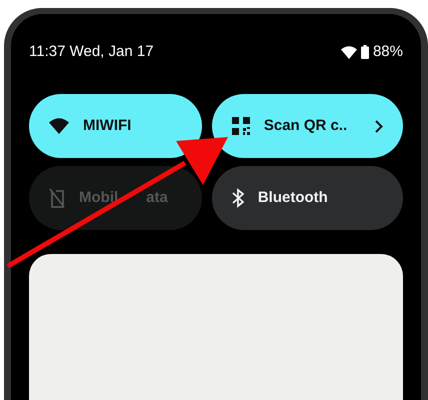 The height and width of the screenshot is (400, 428). What do you see at coordinates (238, 198) in the screenshot?
I see `bluetooth-icon` at bounding box center [238, 198].